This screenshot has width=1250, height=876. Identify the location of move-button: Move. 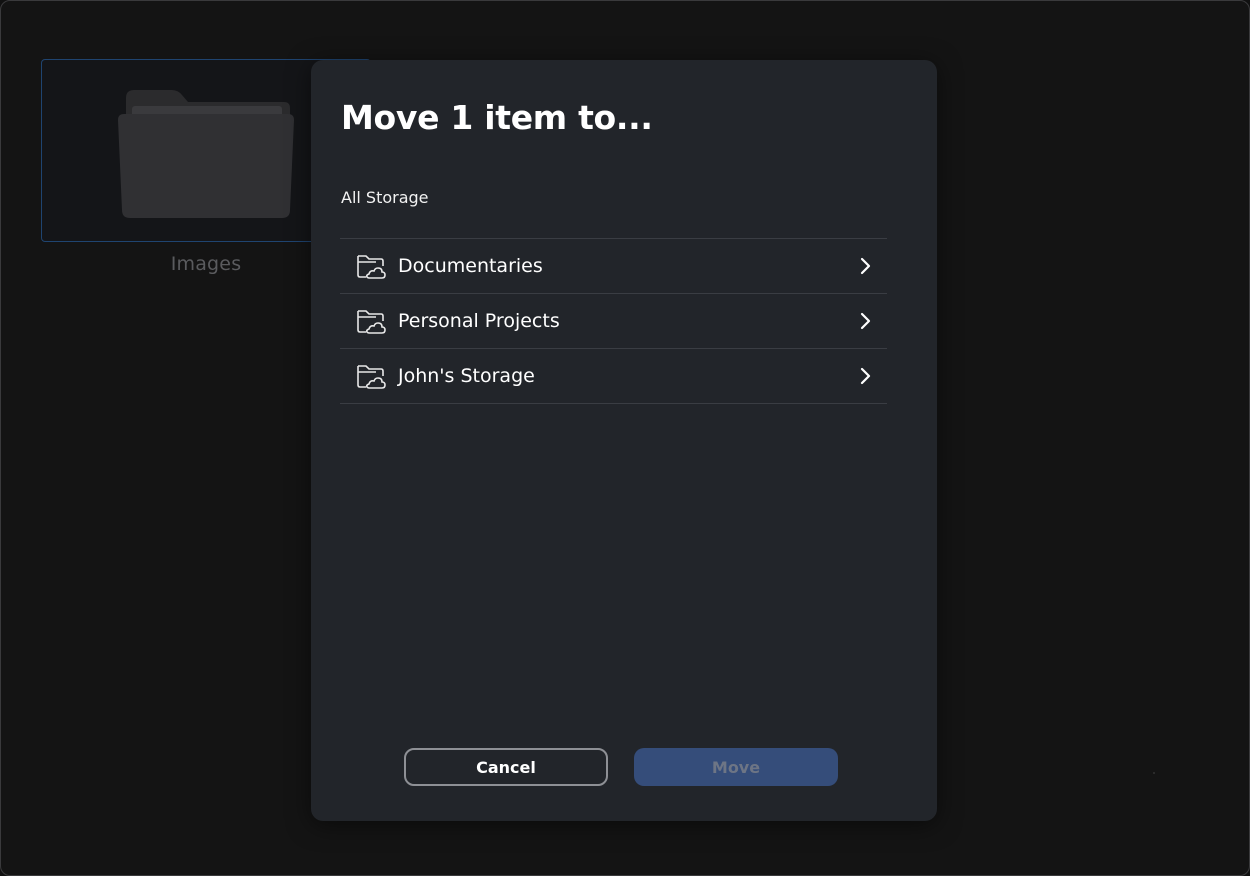
(736, 767).